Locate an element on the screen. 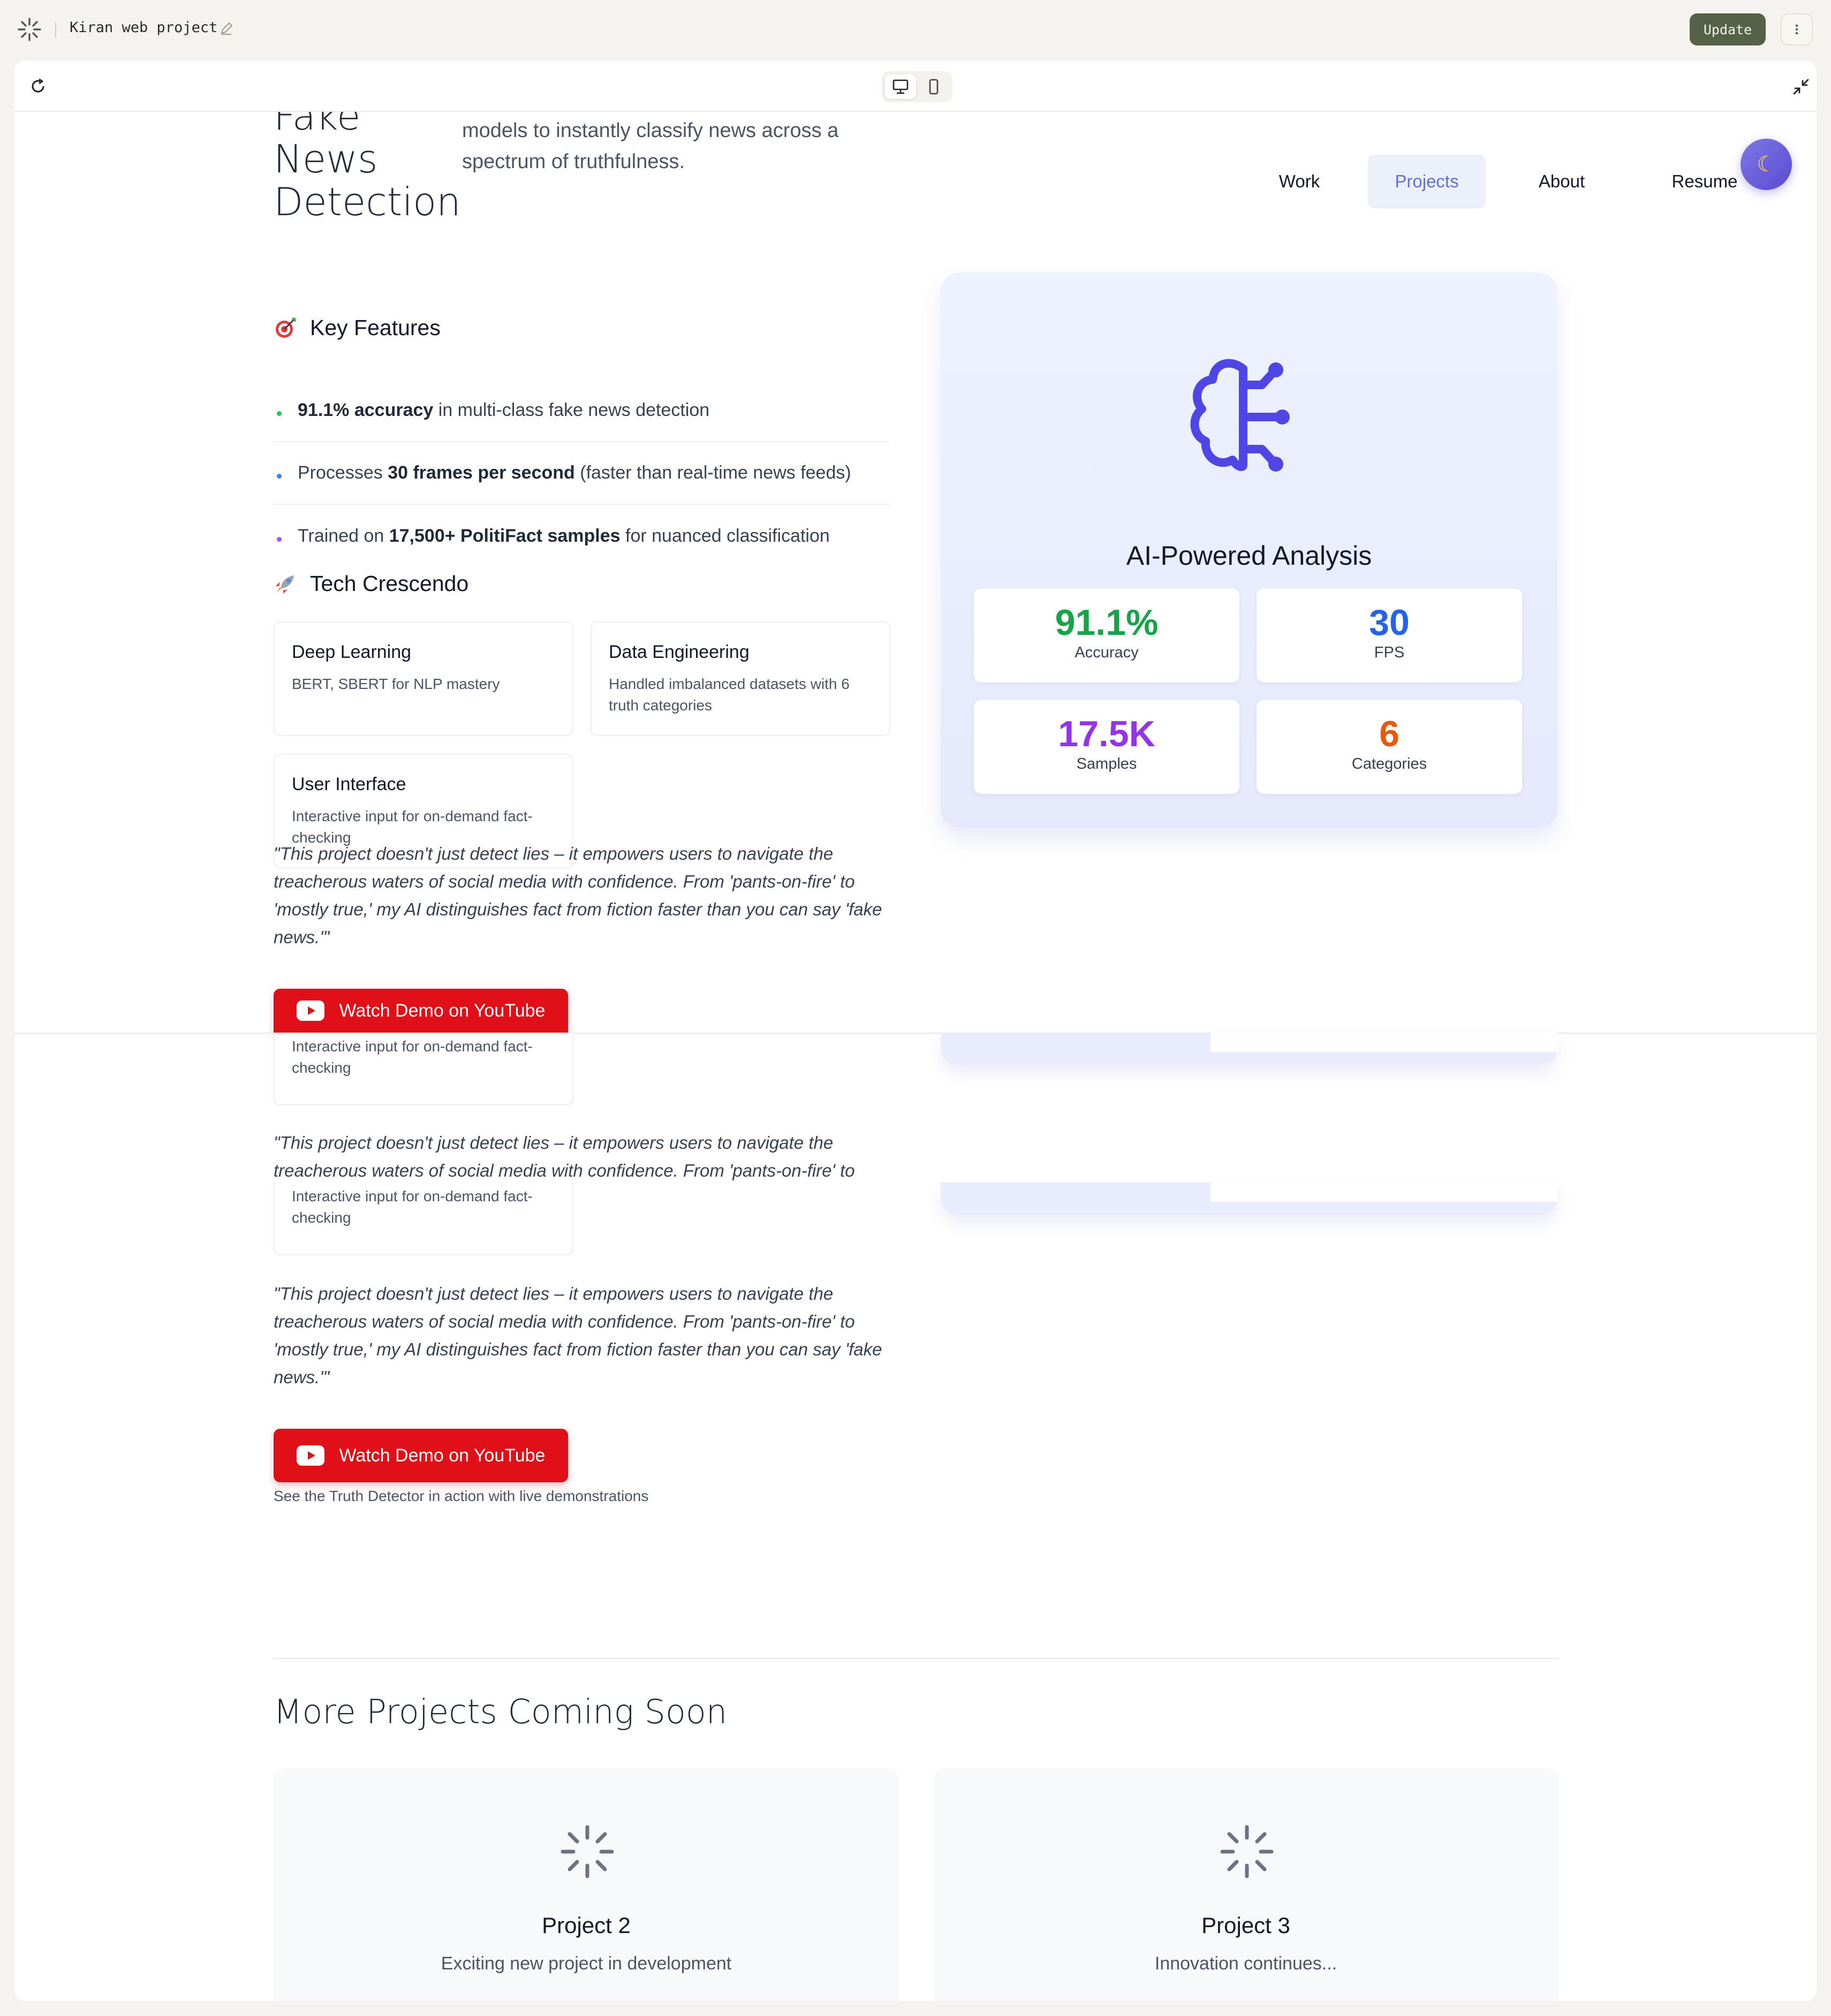 The image size is (1831, 2016). stat-card: 30 FPS is located at coordinates (1389, 635).